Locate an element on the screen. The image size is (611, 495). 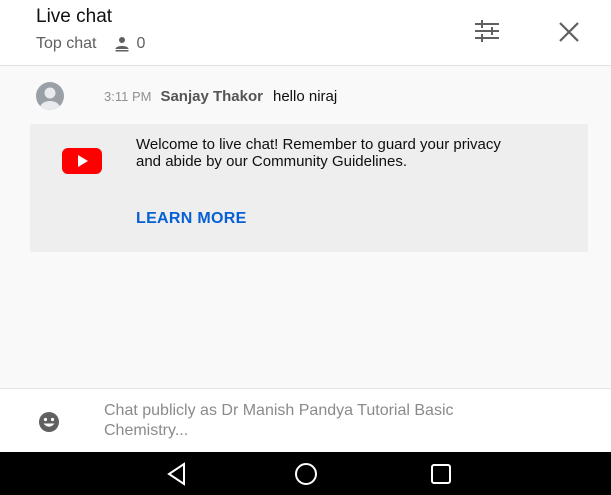
recents-icon is located at coordinates (441, 474).